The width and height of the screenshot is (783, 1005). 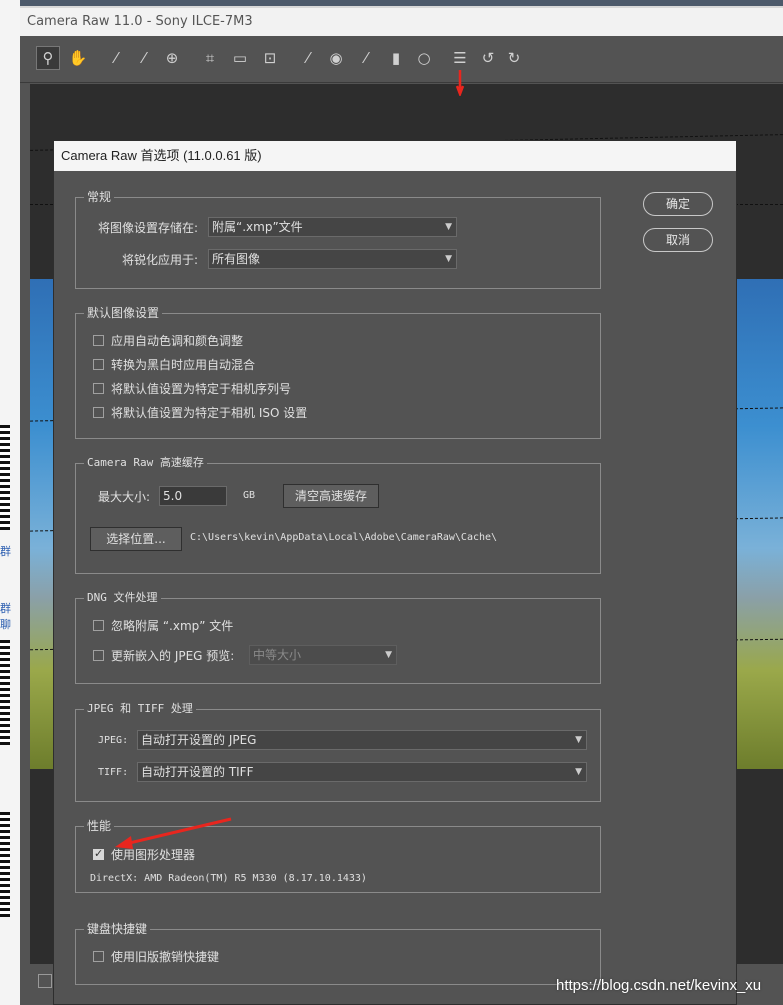 I want to click on minus-icon, so click(x=45, y=981).